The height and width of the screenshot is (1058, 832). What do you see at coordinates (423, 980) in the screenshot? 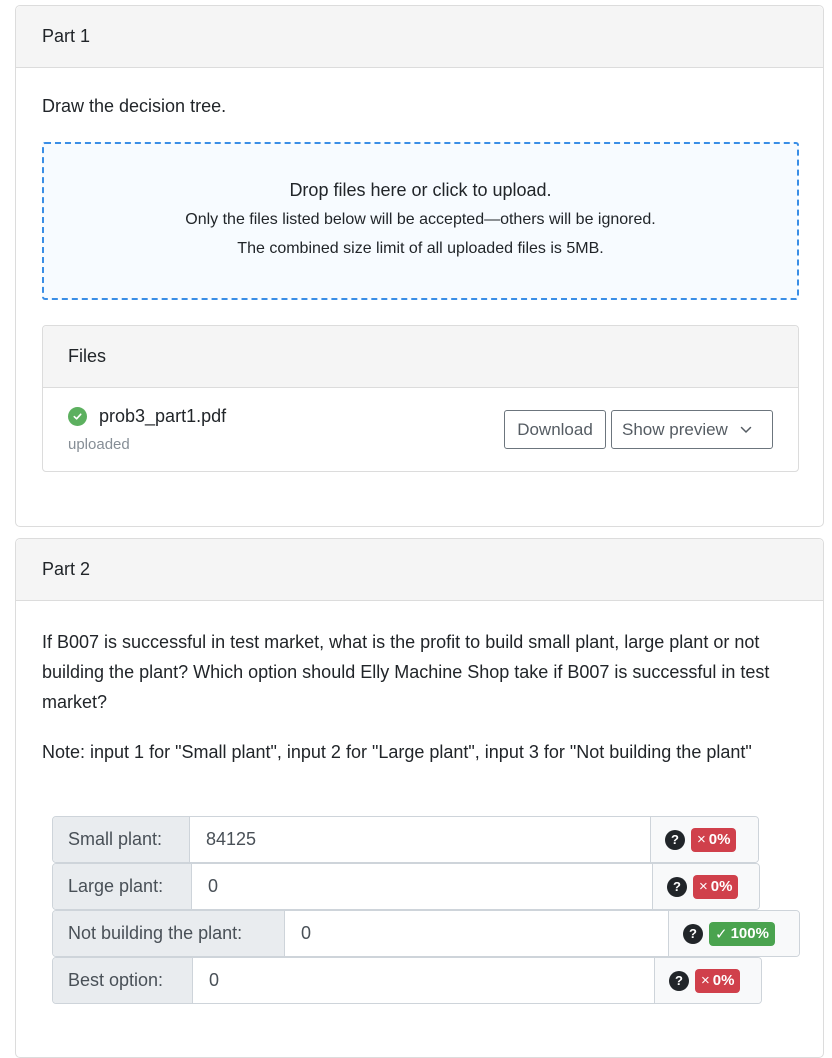
I see `best-option-input` at bounding box center [423, 980].